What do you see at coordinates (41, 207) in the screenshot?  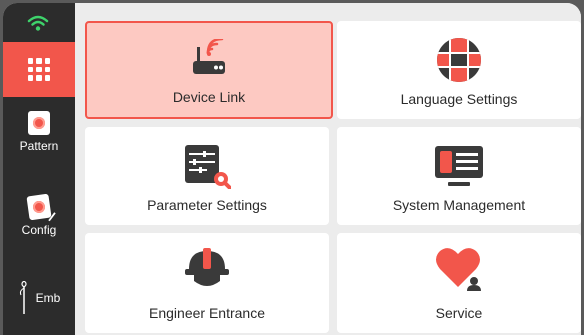 I see `config-icon` at bounding box center [41, 207].